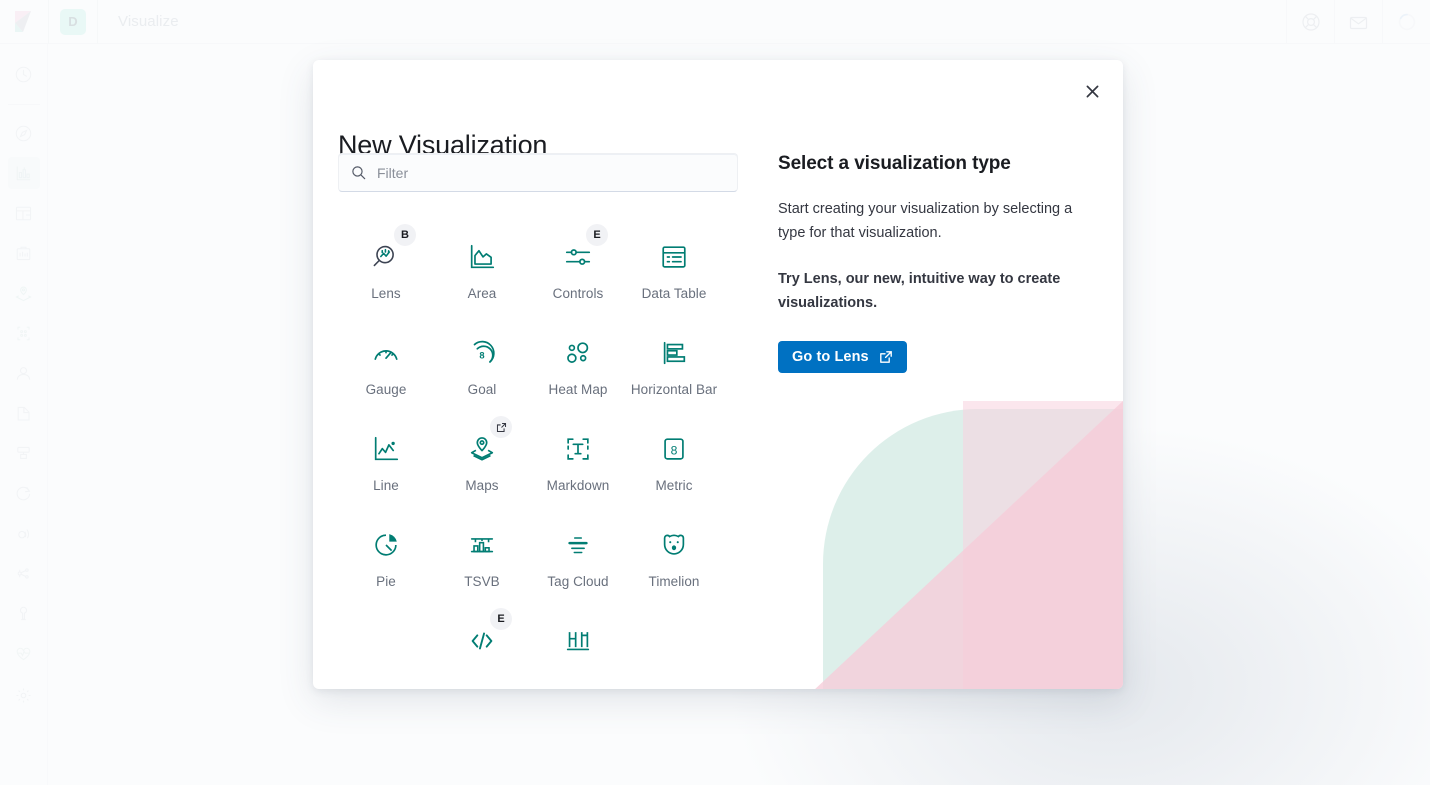  Describe the element at coordinates (482, 293) in the screenshot. I see `vis-type-label: Area` at that location.